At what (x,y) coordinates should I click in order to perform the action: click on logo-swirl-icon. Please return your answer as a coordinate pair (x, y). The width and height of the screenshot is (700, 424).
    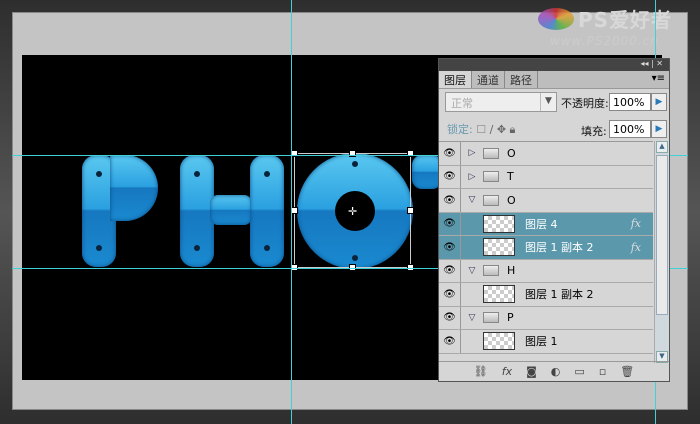
    Looking at the image, I should click on (556, 19).